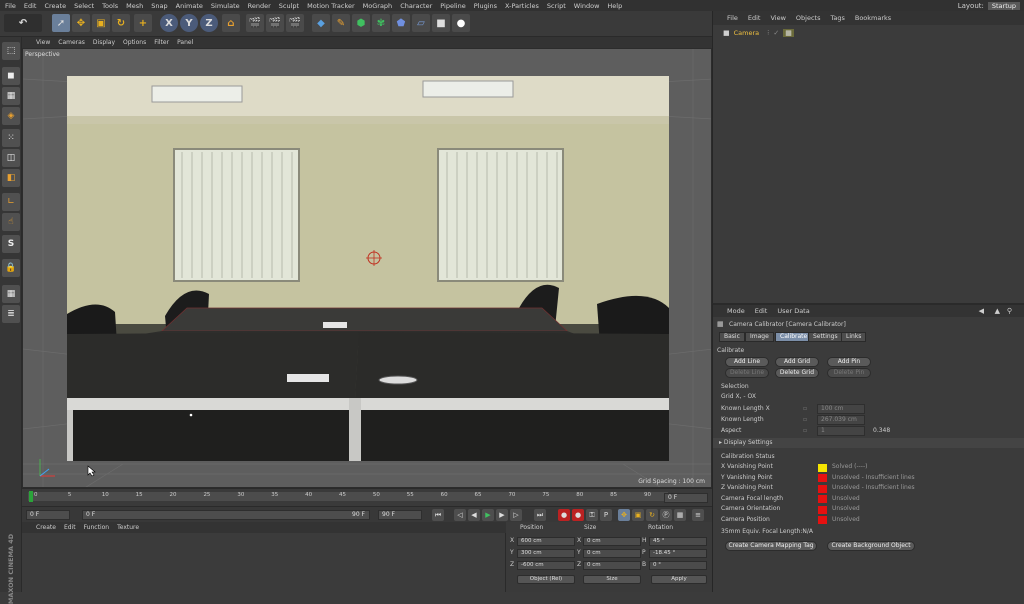 This screenshot has height=604, width=1024. I want to click on pos-z-field: -600 cm, so click(546, 565).